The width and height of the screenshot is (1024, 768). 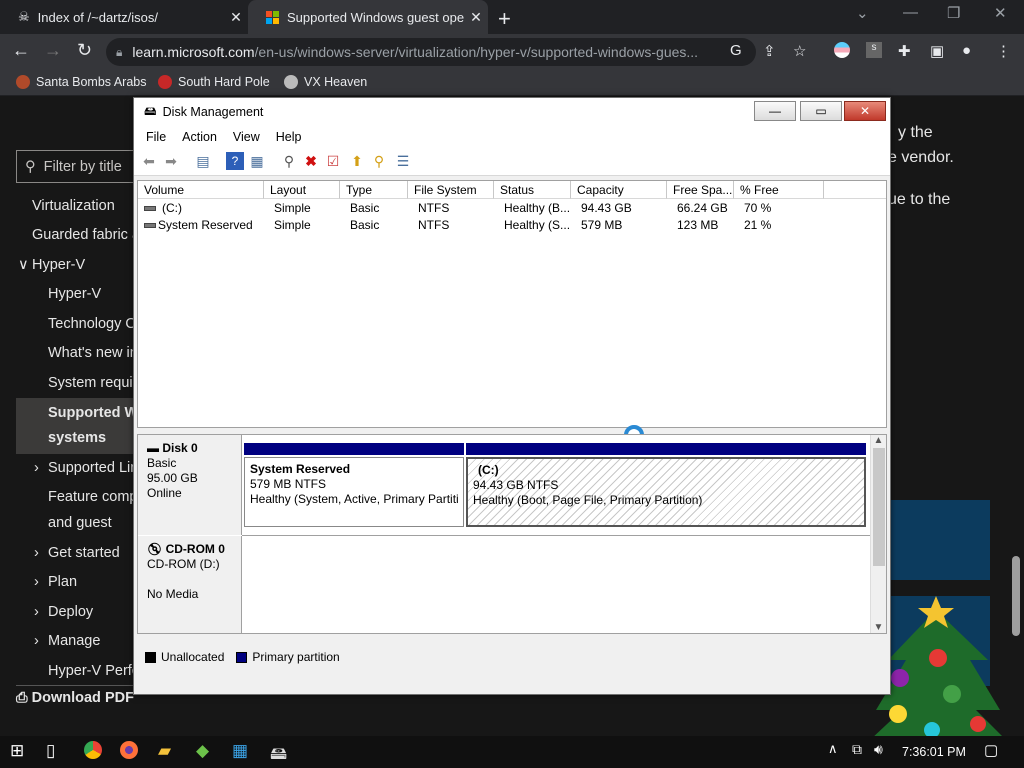 I want to click on bookmark-star-icon: ☆, so click(x=799, y=51).